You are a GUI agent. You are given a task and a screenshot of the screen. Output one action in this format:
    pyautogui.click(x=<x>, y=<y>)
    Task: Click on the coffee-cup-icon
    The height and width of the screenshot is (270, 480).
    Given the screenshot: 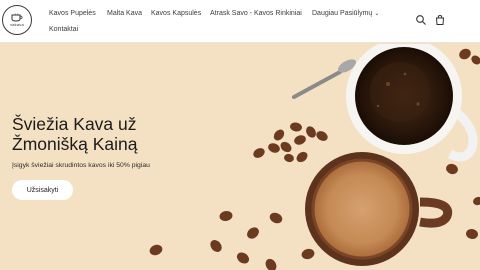 What is the action you would take?
    pyautogui.click(x=17, y=17)
    